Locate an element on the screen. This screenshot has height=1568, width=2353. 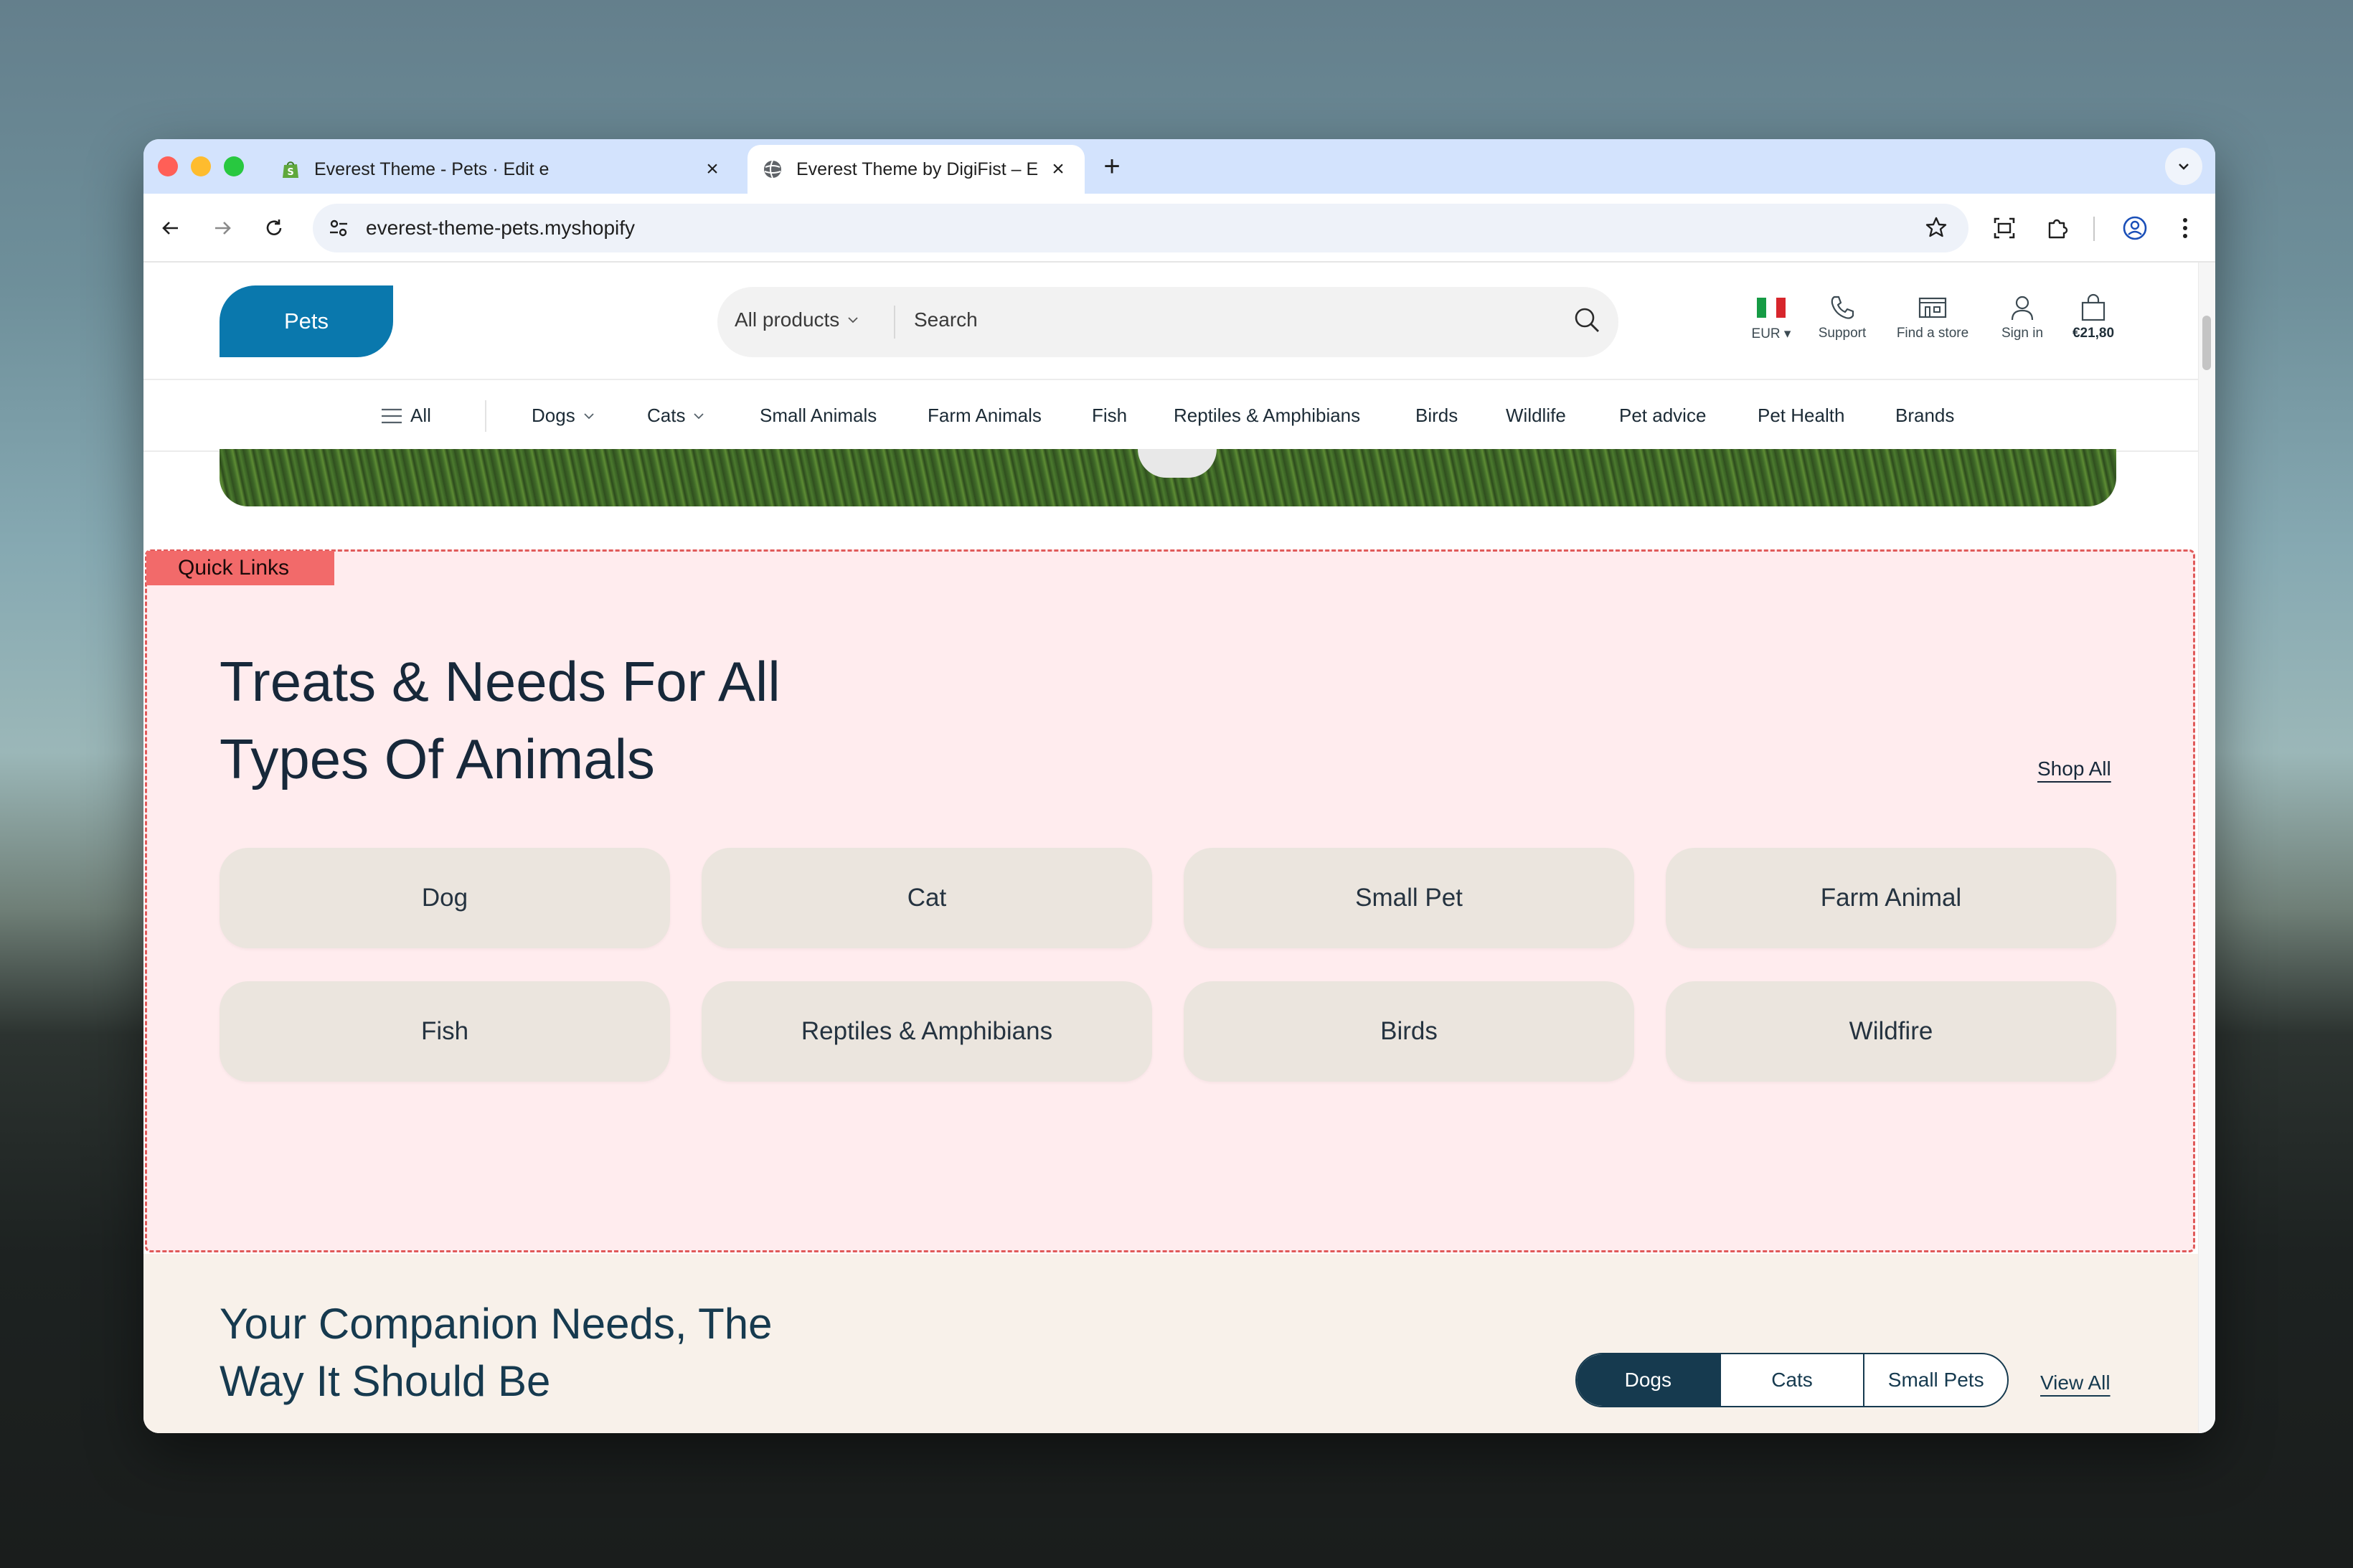
tab-title: Everest Theme by DigiFist – E is located at coordinates (918, 169).